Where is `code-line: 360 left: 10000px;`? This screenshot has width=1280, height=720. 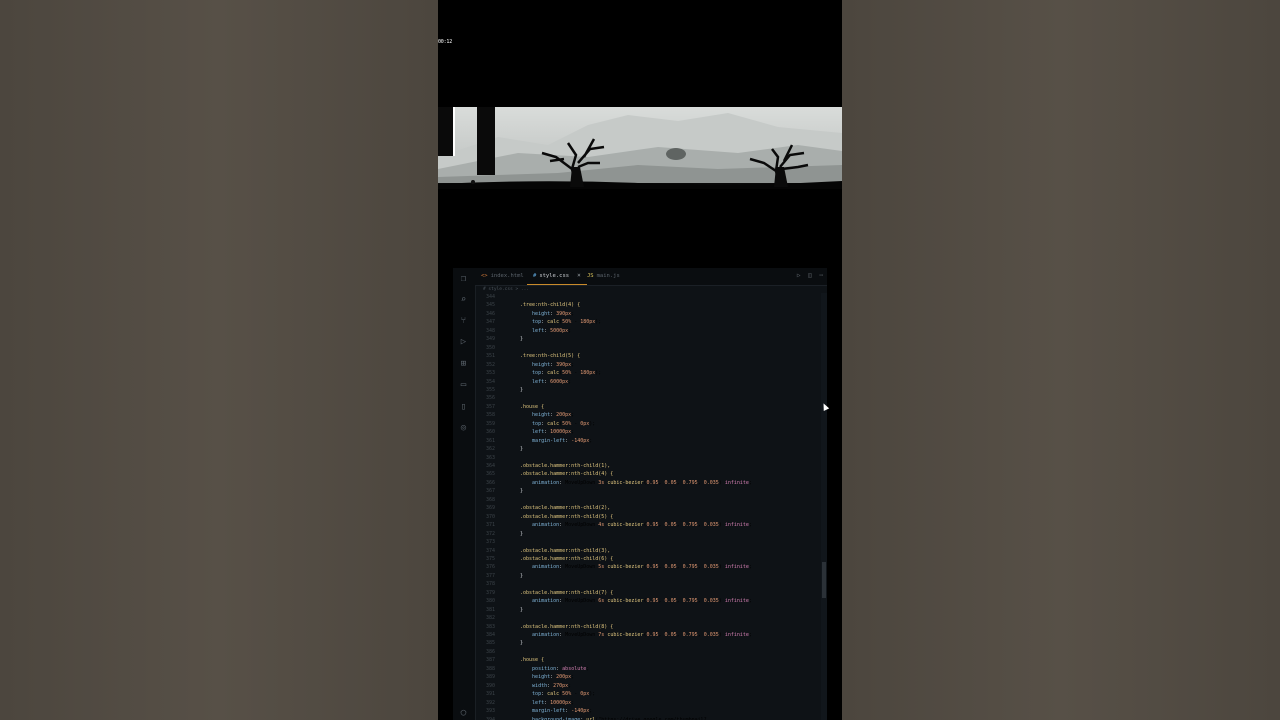
code-line: 360 left: 10000px; is located at coordinates (646, 432).